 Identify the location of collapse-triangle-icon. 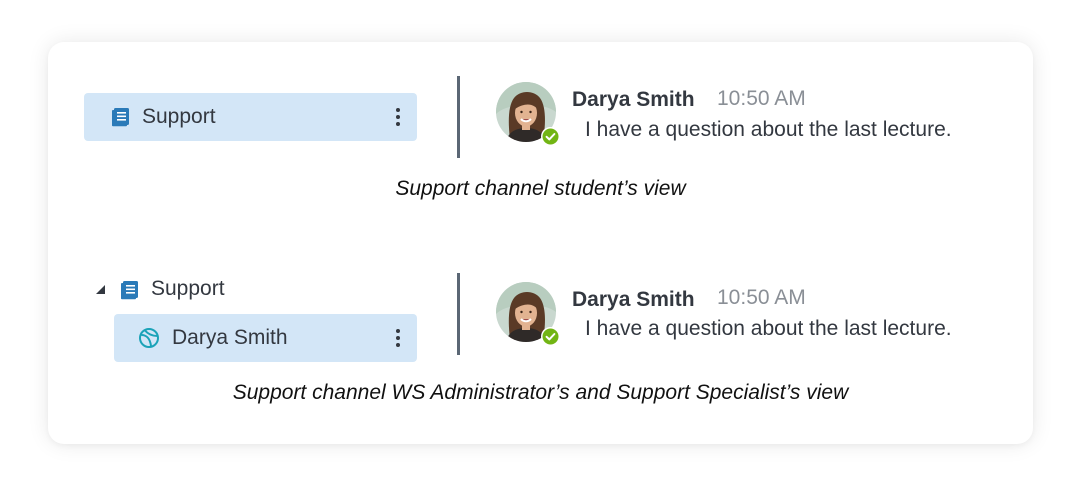
(101, 289).